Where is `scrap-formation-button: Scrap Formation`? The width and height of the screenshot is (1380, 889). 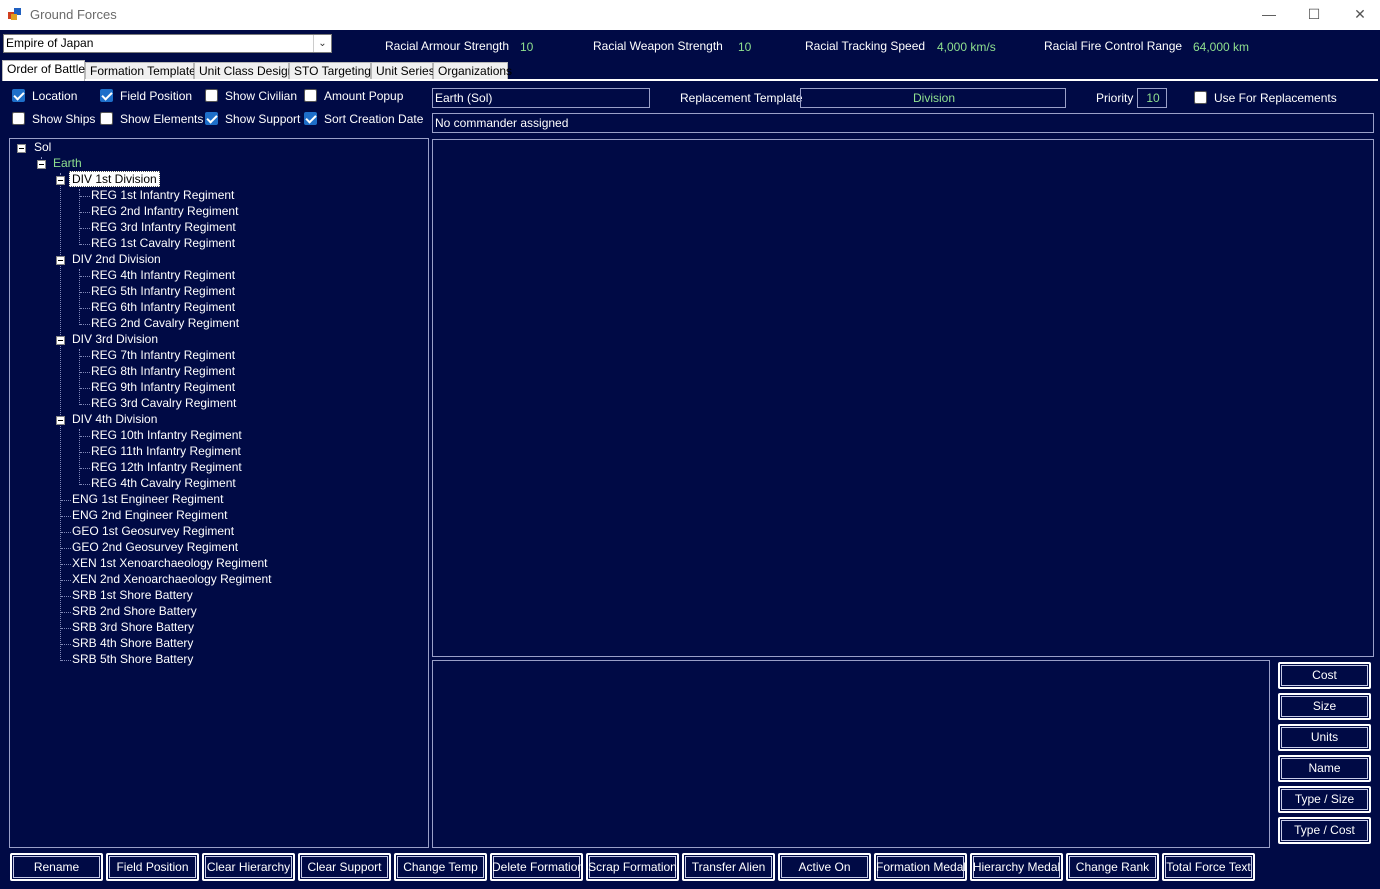
scrap-formation-button: Scrap Formation is located at coordinates (632, 867).